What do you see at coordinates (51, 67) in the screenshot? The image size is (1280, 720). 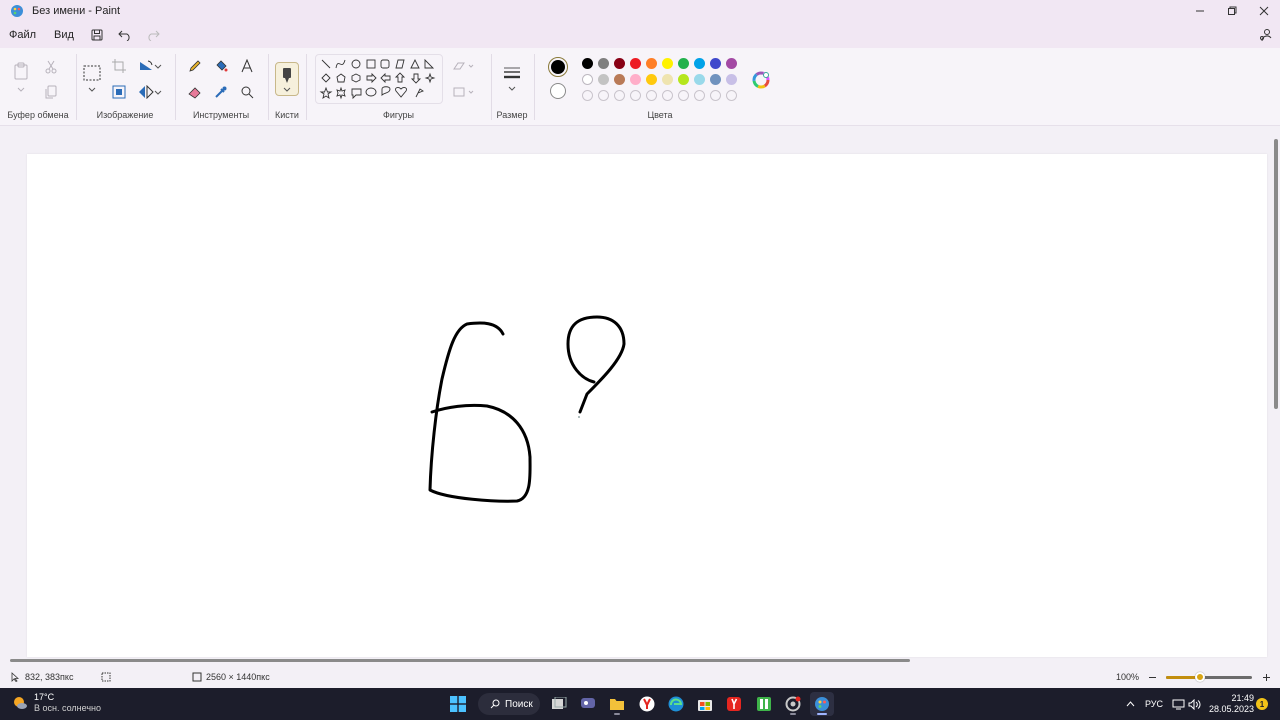 I see `cut-button` at bounding box center [51, 67].